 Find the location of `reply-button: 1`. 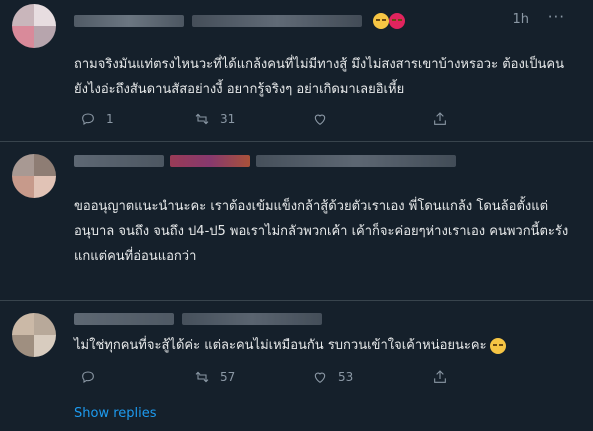

reply-button: 1 is located at coordinates (97, 119).